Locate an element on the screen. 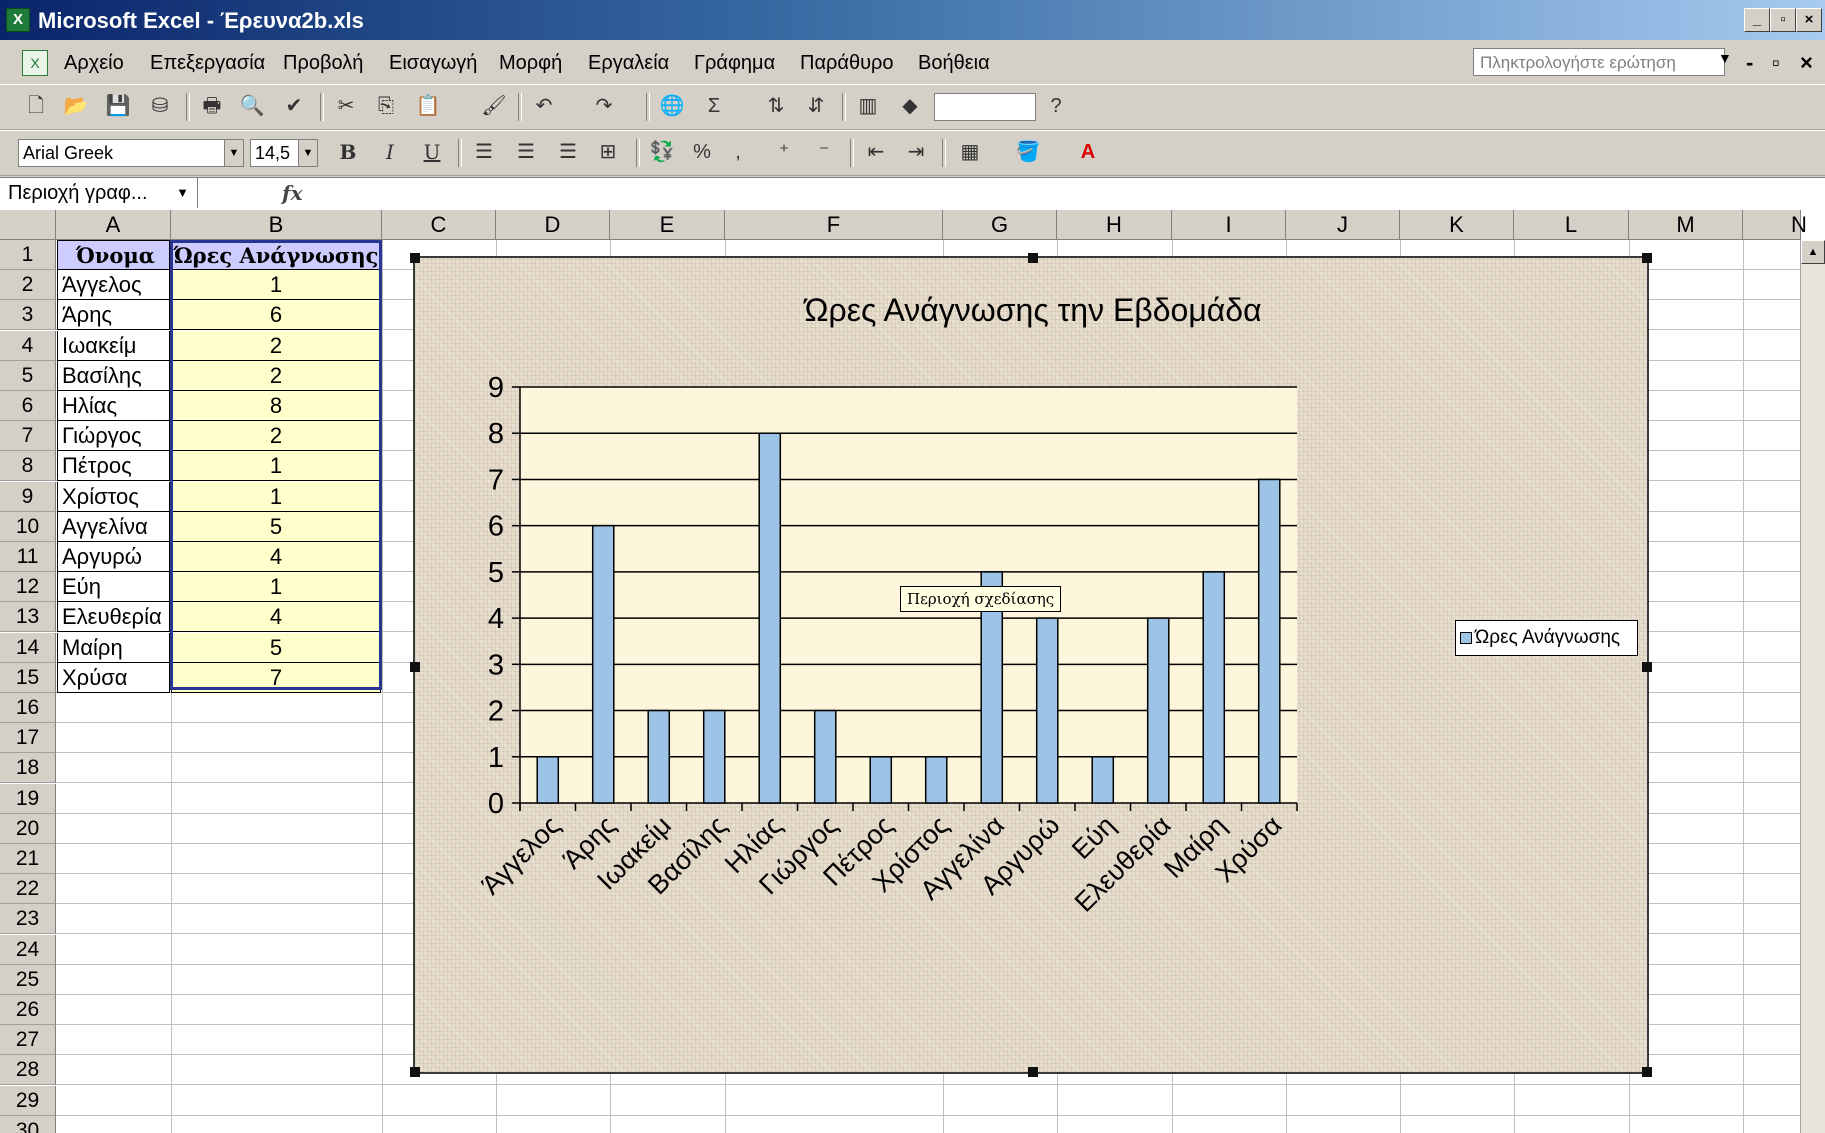  row-header: 4 is located at coordinates (28, 346).